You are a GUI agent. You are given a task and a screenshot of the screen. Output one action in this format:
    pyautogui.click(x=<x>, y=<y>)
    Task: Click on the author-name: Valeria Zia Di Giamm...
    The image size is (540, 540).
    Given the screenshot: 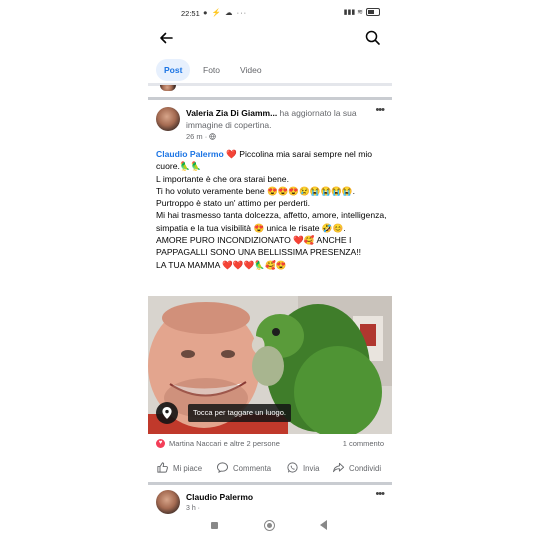 What is the action you would take?
    pyautogui.click(x=231, y=113)
    